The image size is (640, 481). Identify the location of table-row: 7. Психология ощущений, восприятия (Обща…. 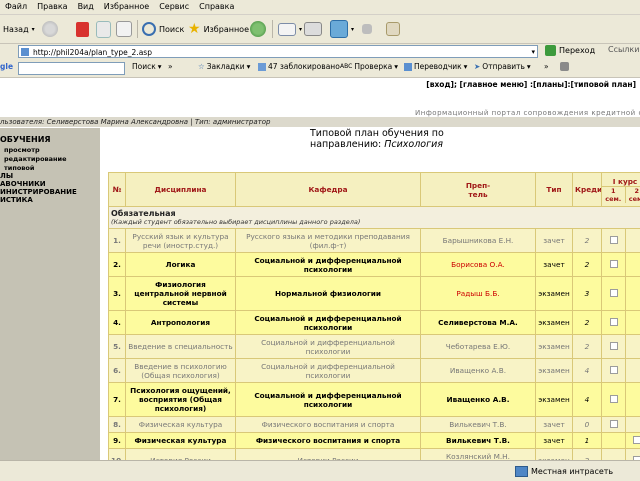
(374, 400).